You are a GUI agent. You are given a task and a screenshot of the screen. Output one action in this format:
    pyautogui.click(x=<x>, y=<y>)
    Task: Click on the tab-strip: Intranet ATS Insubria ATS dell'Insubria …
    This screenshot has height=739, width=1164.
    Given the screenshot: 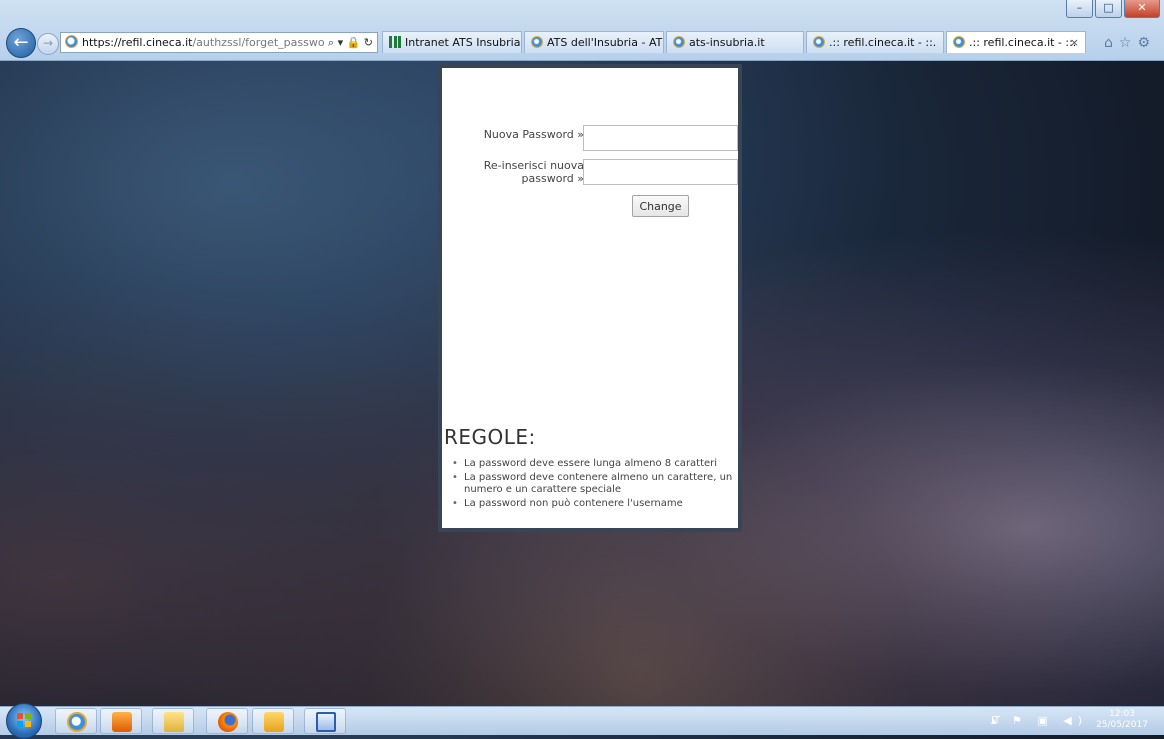 What is the action you would take?
    pyautogui.click(x=735, y=43)
    